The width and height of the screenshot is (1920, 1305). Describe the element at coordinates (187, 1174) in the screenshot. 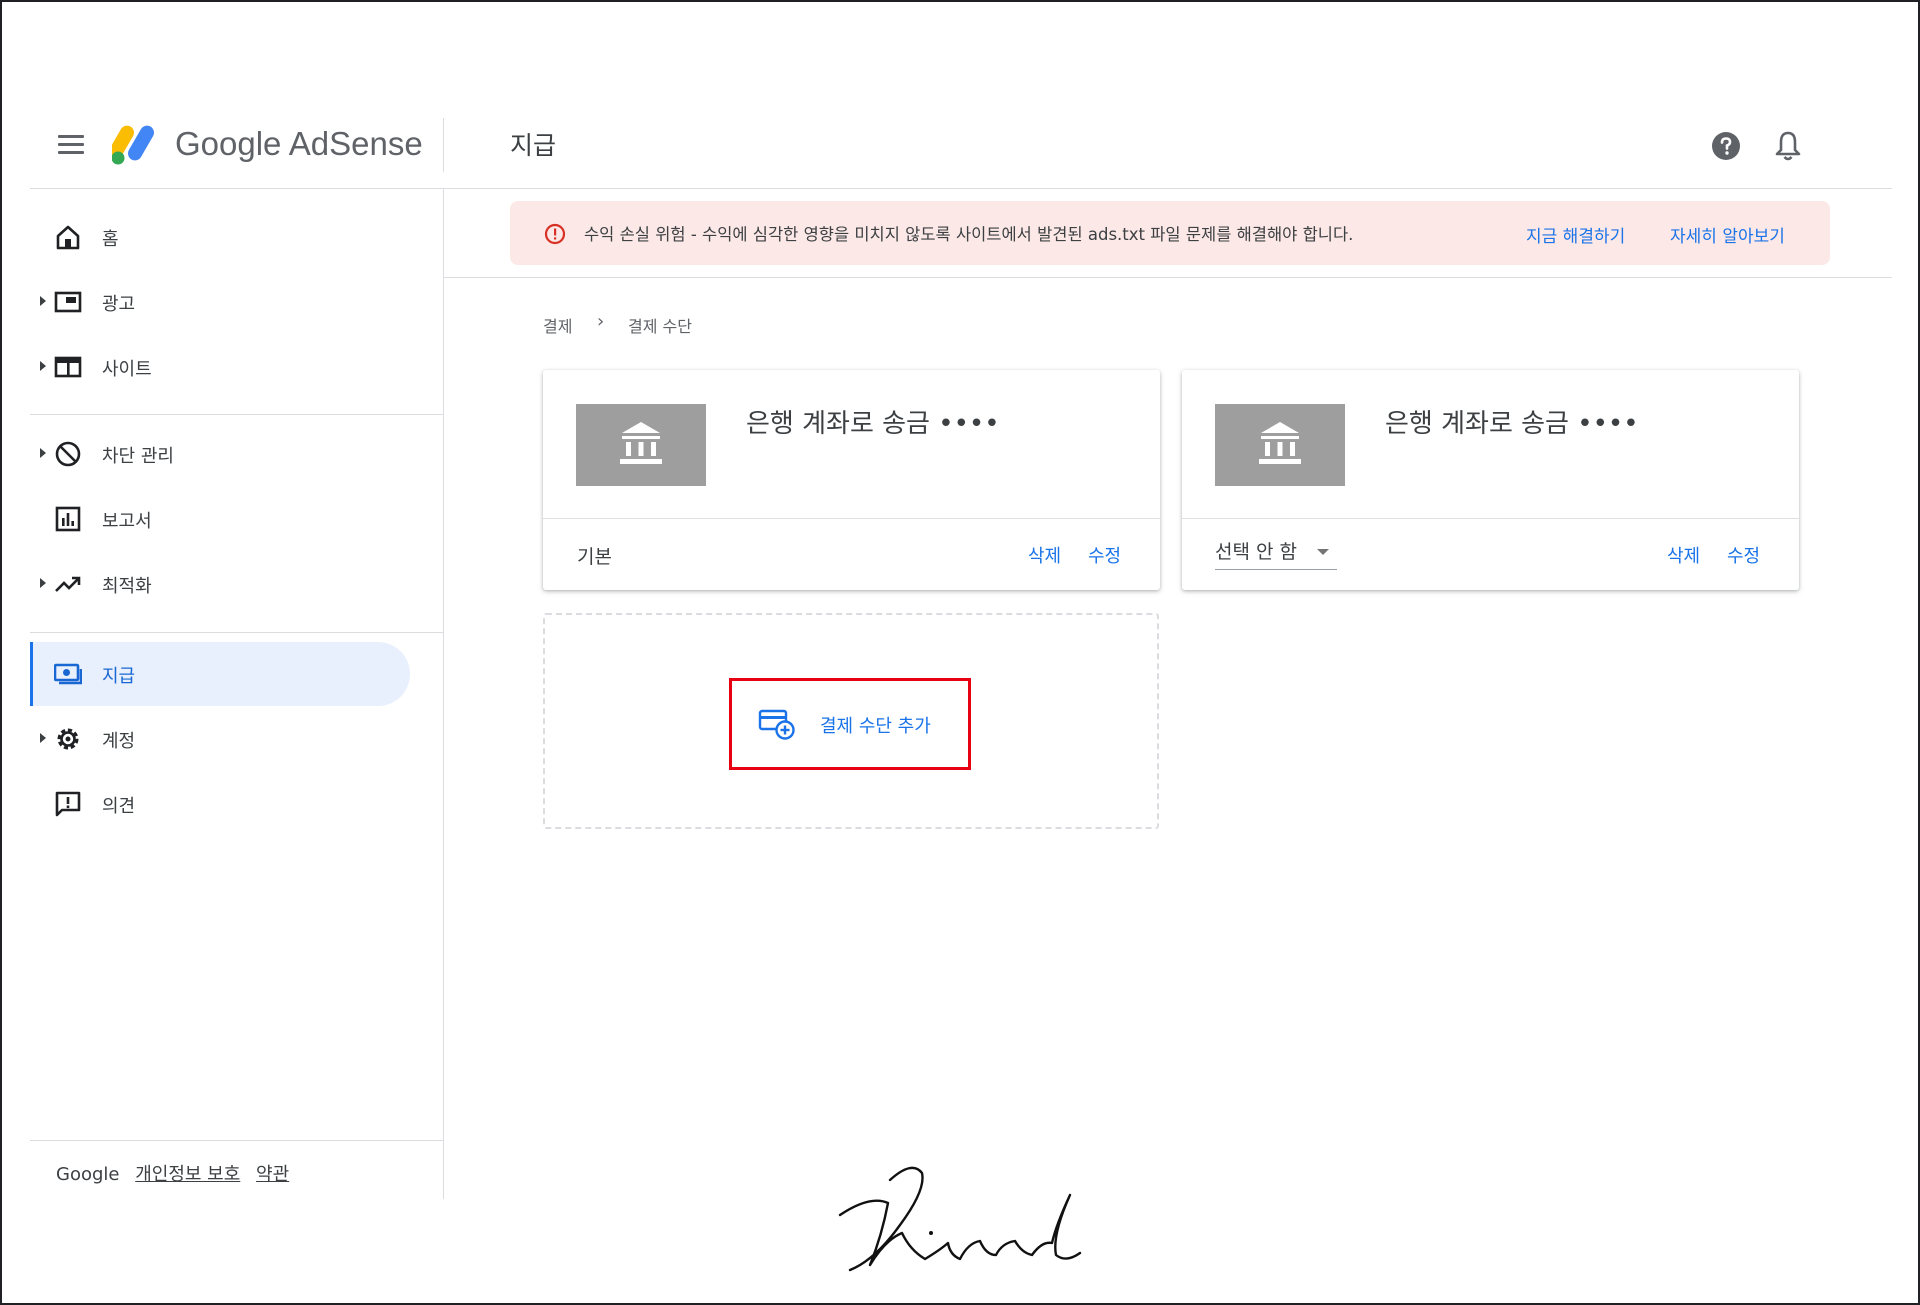

I see `privacy-link: 개인정보 보호` at that location.